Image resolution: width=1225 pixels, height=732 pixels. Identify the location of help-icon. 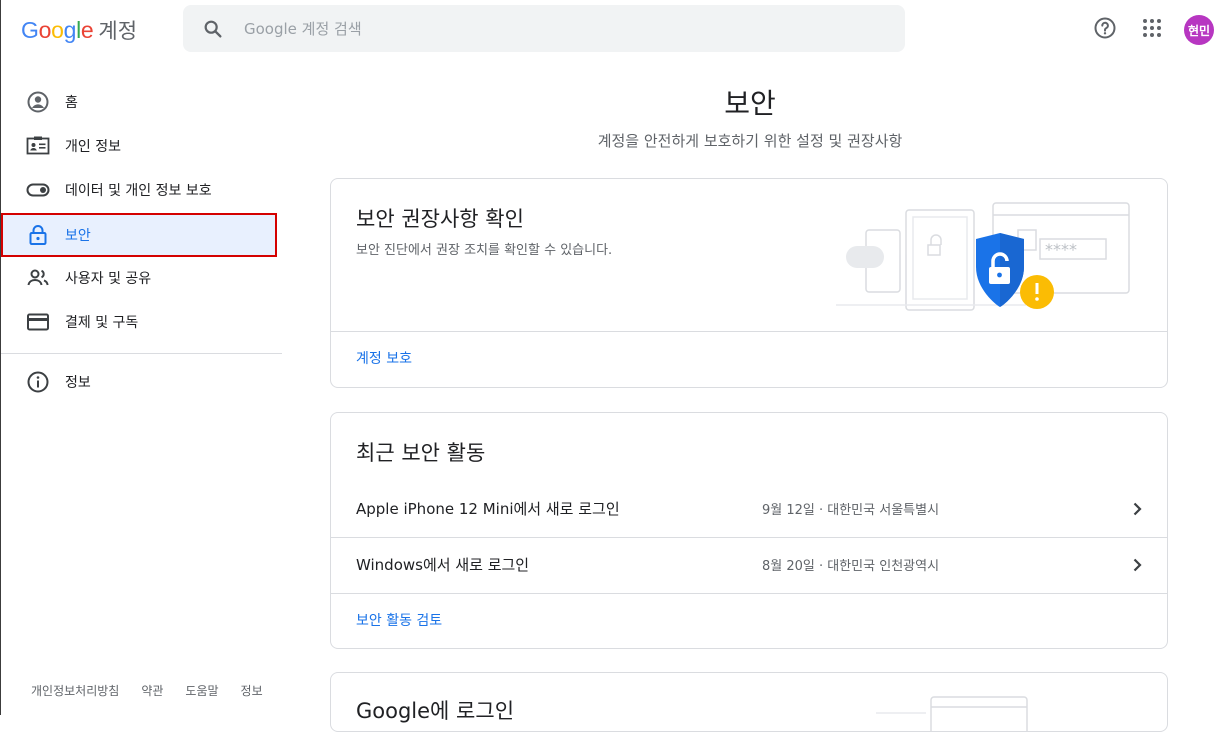
(1105, 28).